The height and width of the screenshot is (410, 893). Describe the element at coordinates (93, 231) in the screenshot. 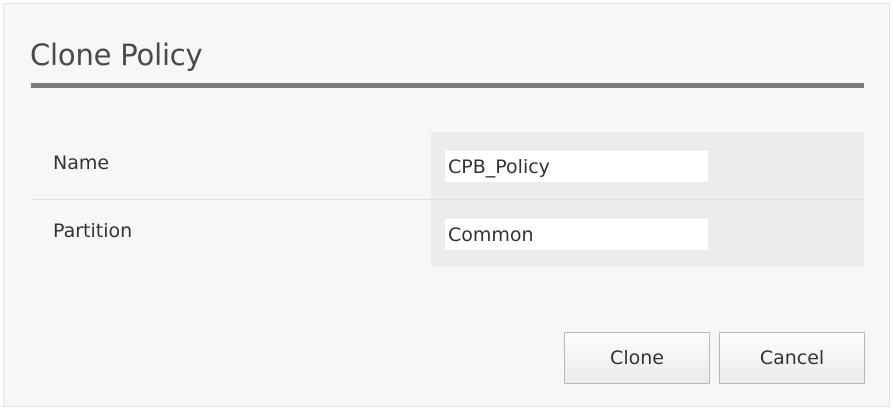

I see `partition-label: Partition` at that location.